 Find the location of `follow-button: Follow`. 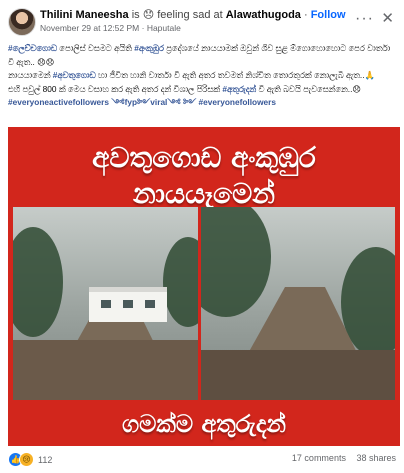

follow-button: Follow is located at coordinates (328, 15).